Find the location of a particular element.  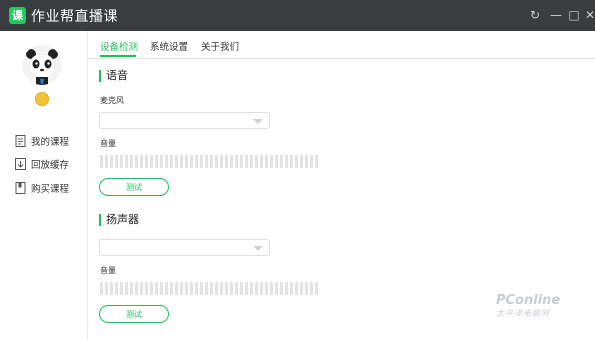

microphone-volume-meter is located at coordinates (209, 161).